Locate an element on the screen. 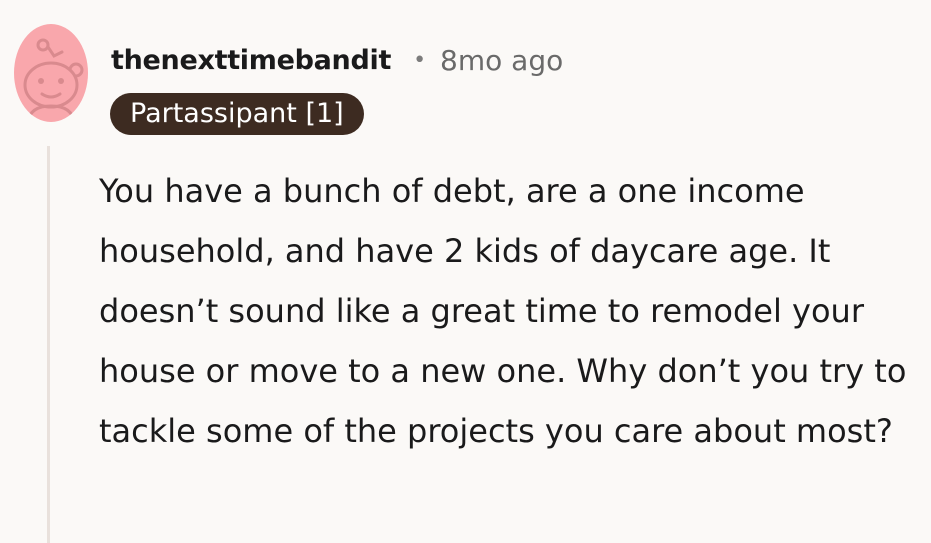  avatar is located at coordinates (51, 73).